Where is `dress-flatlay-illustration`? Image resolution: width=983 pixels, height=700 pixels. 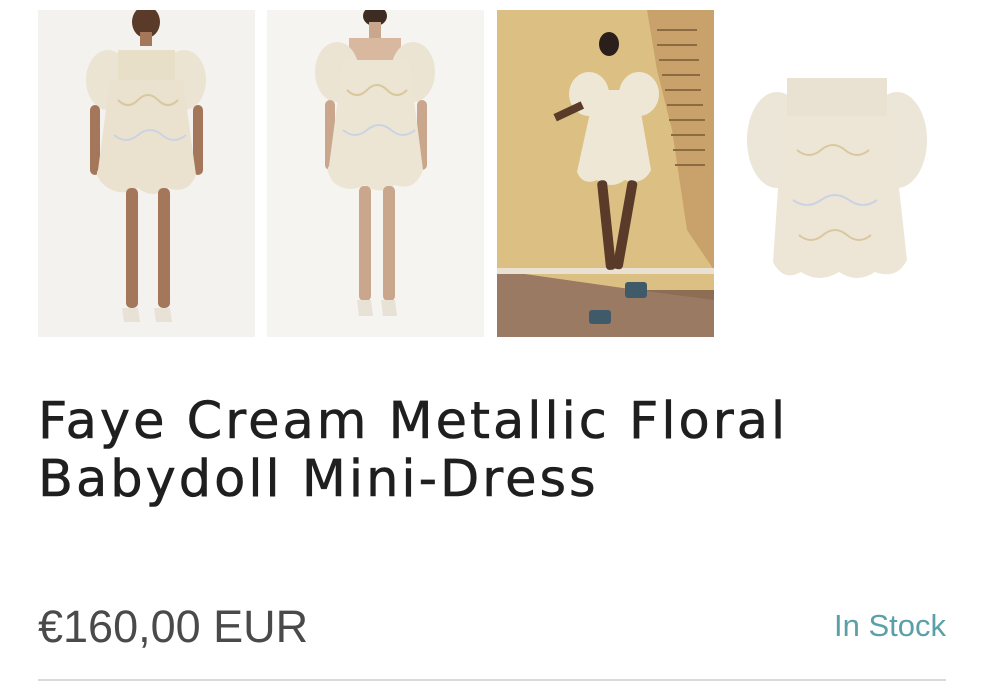
dress-flatlay-illustration is located at coordinates (835, 173).